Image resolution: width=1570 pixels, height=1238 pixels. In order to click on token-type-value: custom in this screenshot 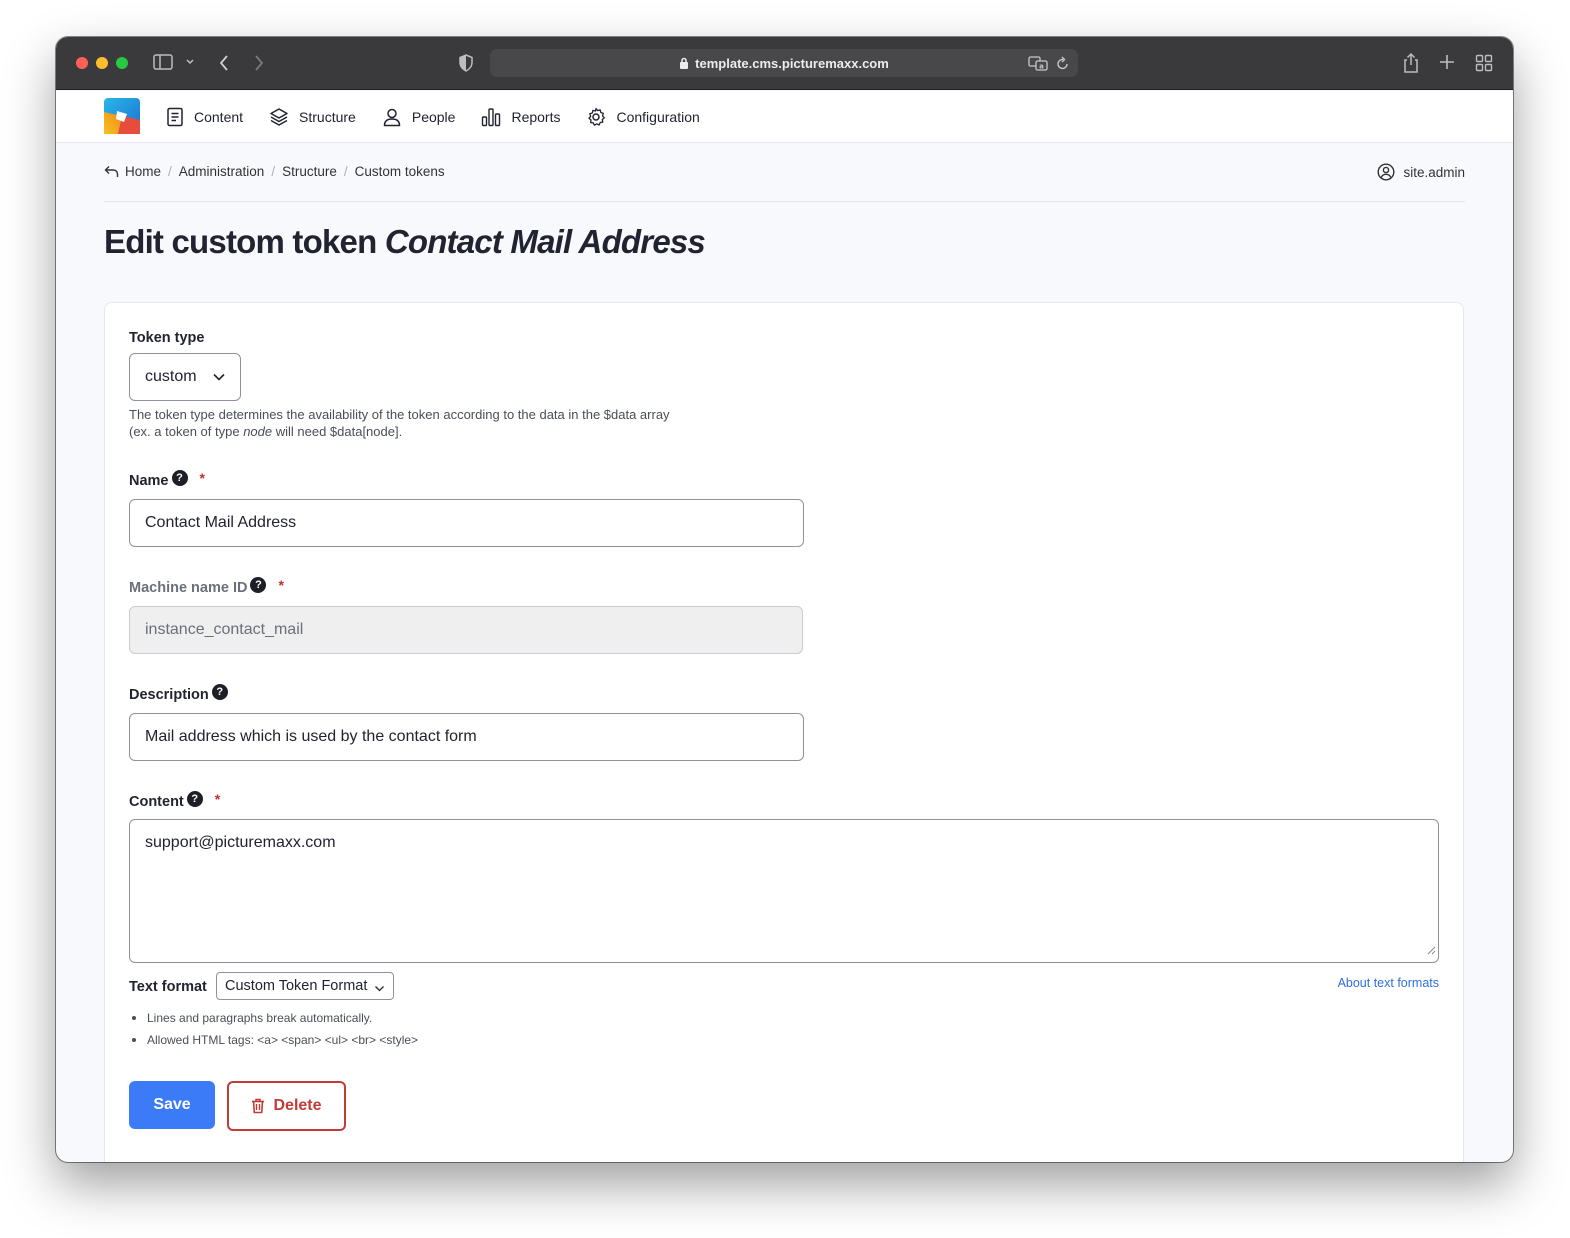, I will do `click(171, 376)`.